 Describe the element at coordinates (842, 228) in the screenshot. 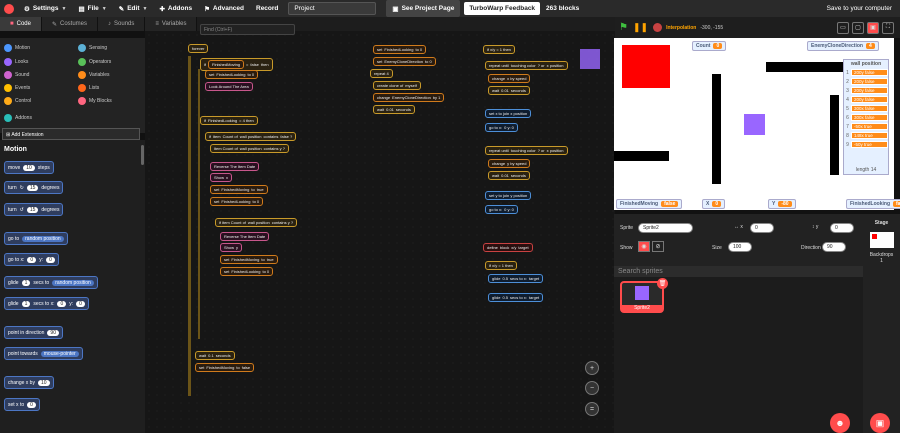

I see `y-input: 0` at that location.